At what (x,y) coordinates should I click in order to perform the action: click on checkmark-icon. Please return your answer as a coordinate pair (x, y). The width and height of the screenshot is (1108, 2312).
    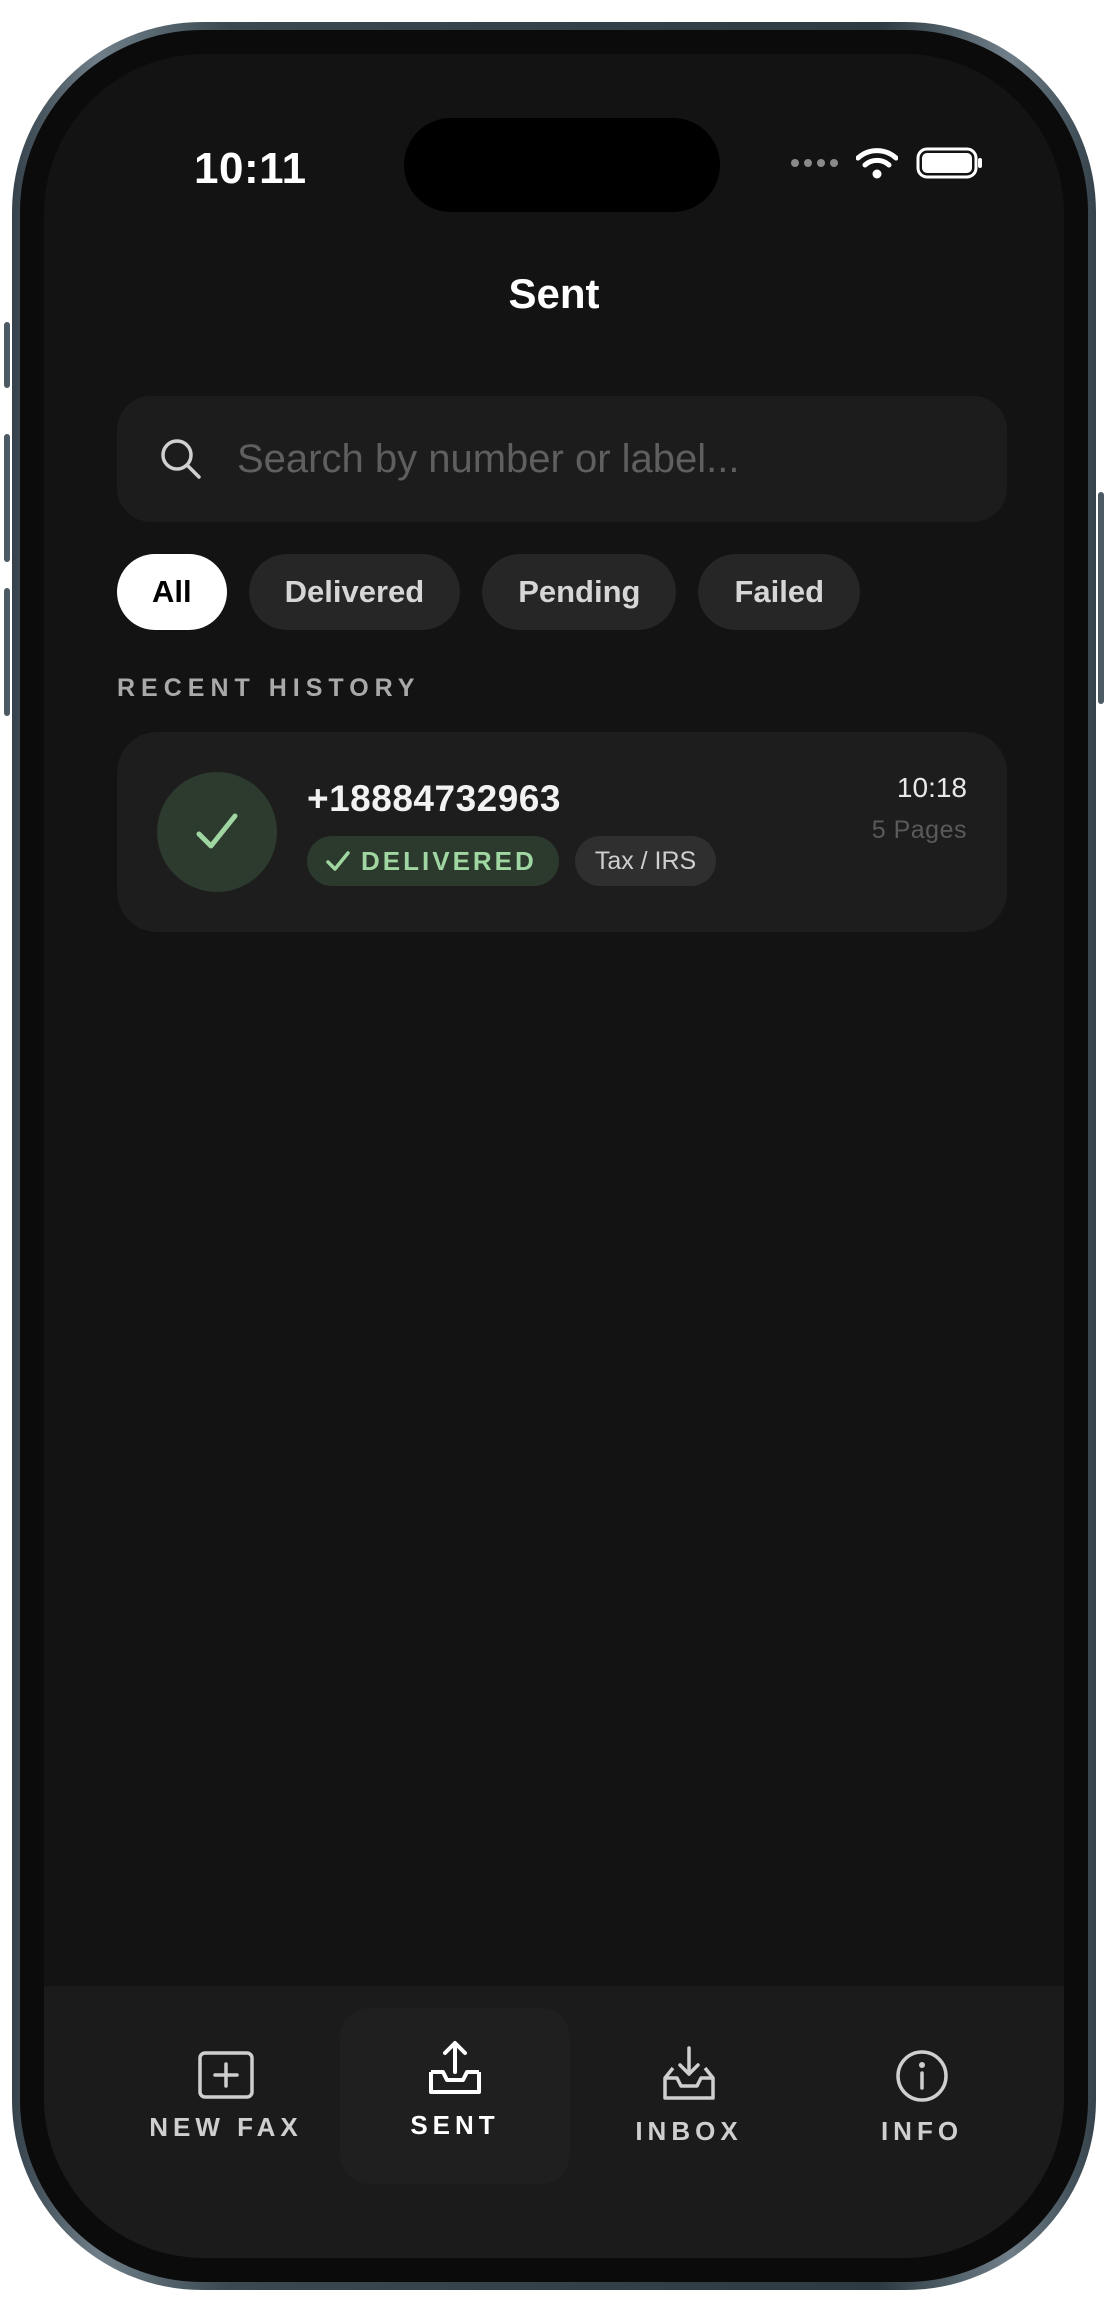
    Looking at the image, I should click on (217, 831).